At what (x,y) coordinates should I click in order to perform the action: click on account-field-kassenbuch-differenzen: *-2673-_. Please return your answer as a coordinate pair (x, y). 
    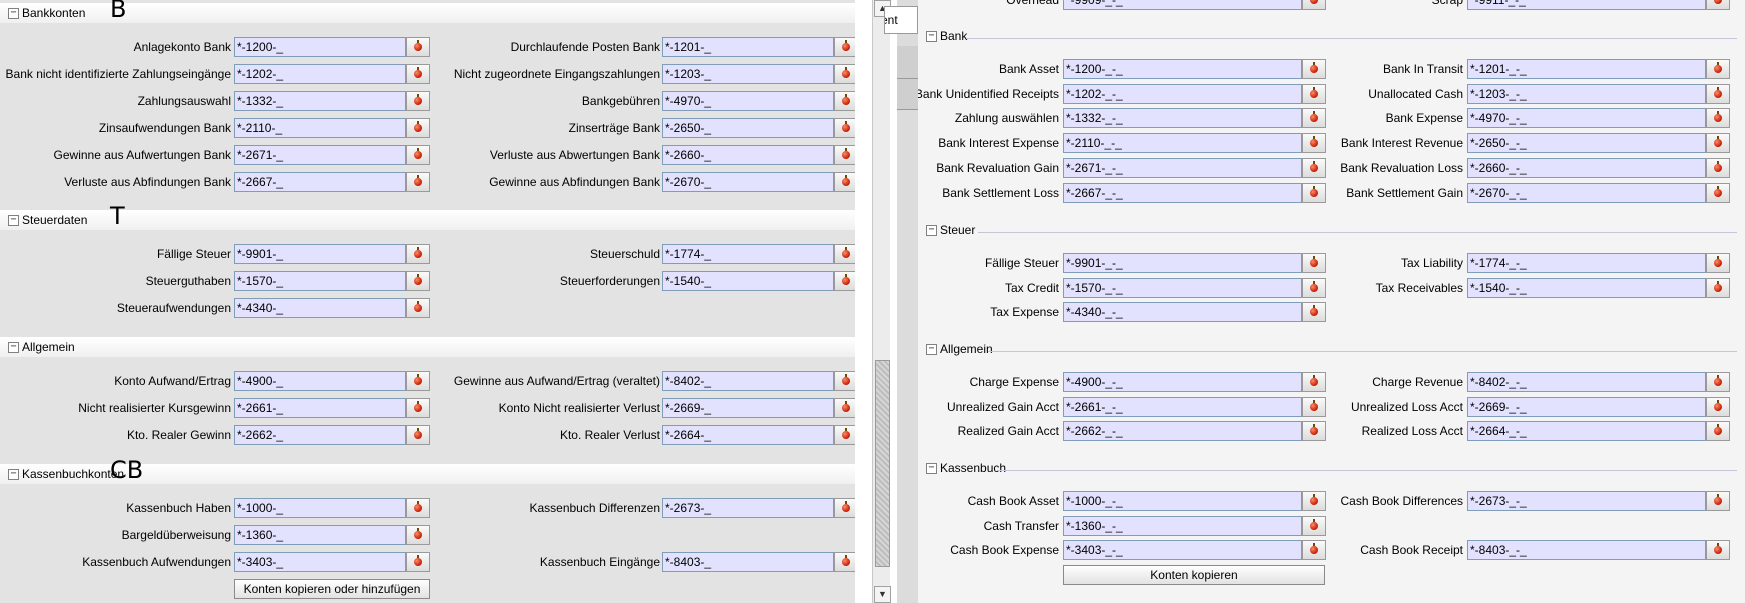
    Looking at the image, I should click on (748, 508).